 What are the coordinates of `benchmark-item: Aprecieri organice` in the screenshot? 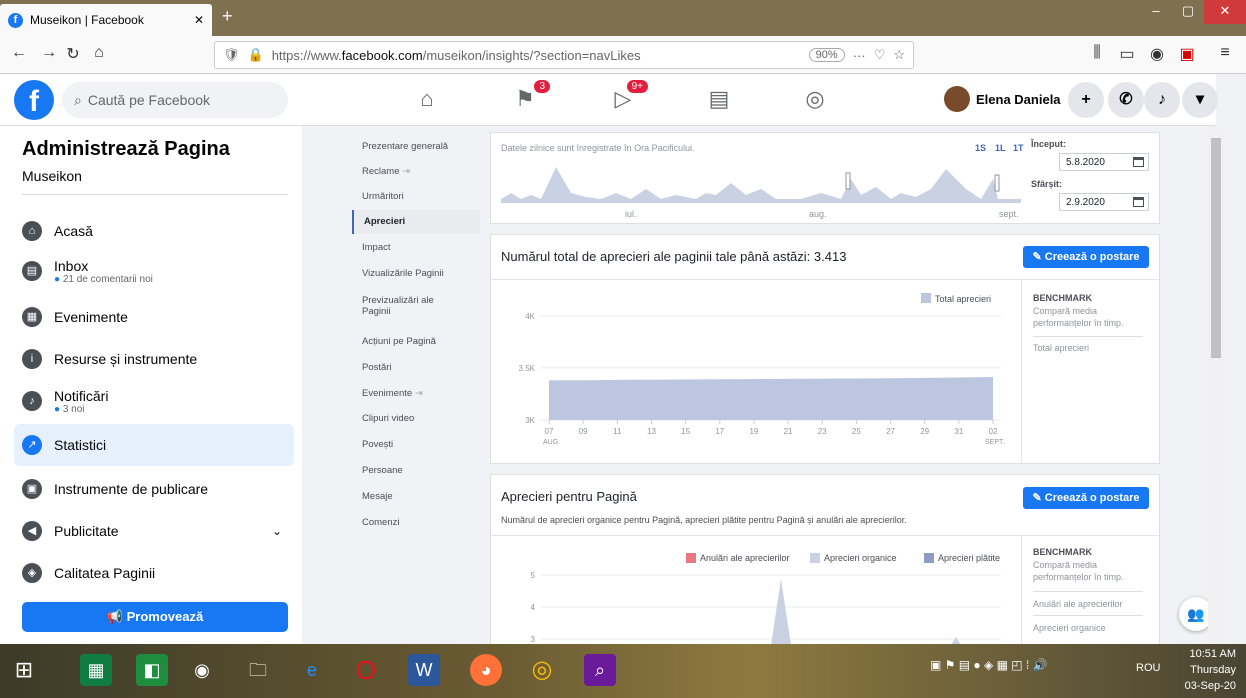 It's located at (1069, 628).